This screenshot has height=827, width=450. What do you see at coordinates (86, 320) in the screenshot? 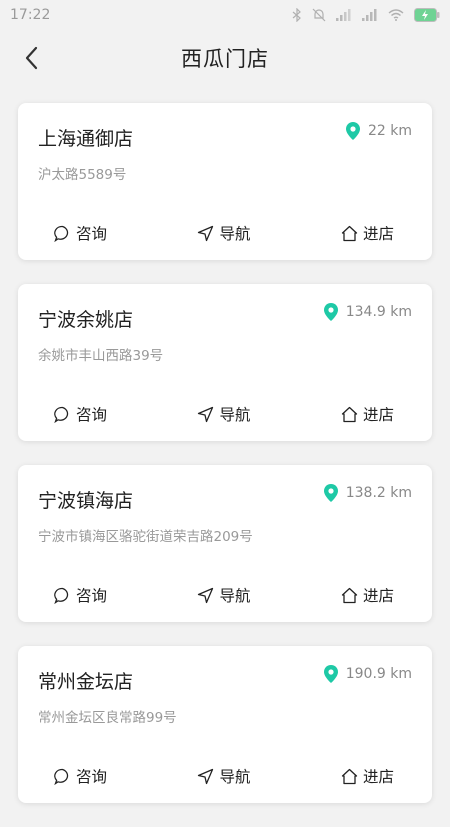
I see `store-name: 宁波余姚店` at bounding box center [86, 320].